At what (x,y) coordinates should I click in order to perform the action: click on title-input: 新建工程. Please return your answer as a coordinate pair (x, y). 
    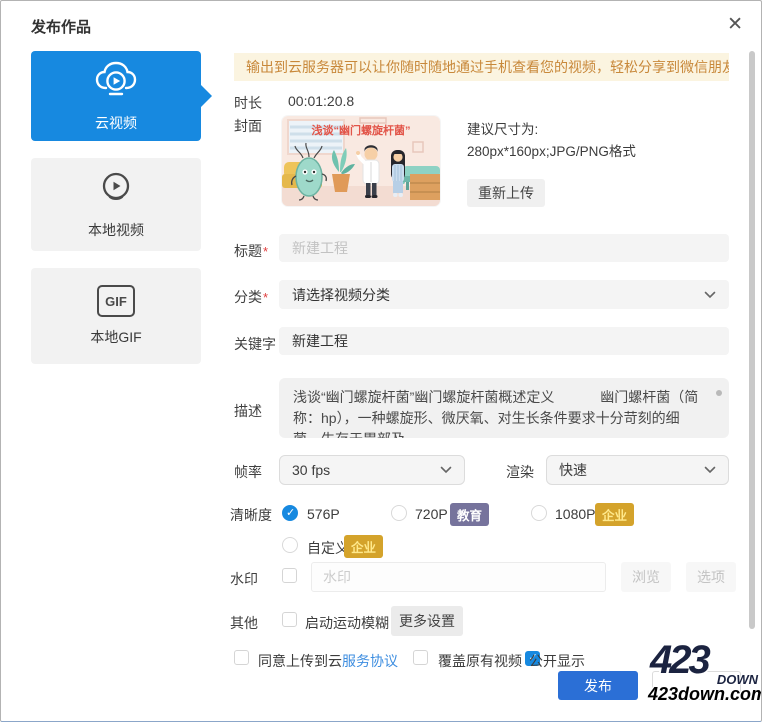
    Looking at the image, I should click on (504, 248).